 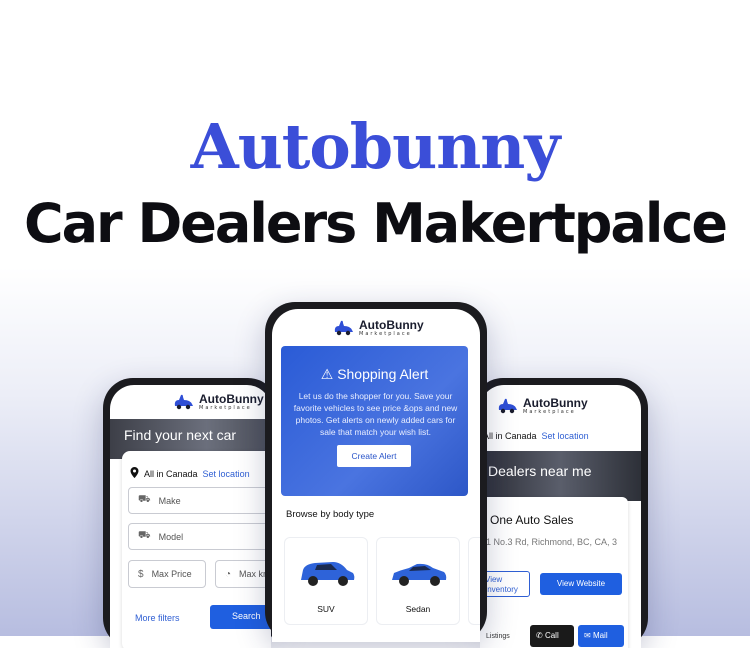 I want to click on max-price-field: $ Max Price, so click(x=167, y=574).